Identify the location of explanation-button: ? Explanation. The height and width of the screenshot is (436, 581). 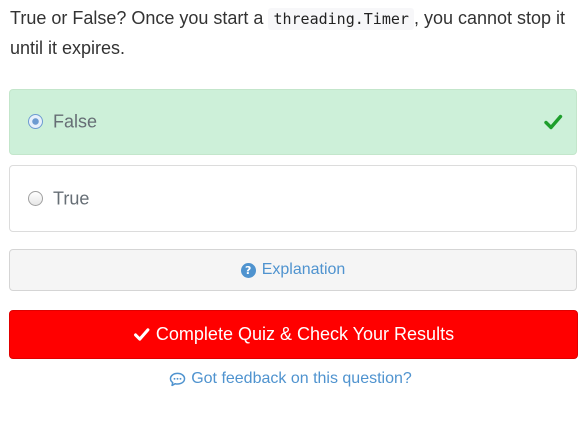
(293, 270).